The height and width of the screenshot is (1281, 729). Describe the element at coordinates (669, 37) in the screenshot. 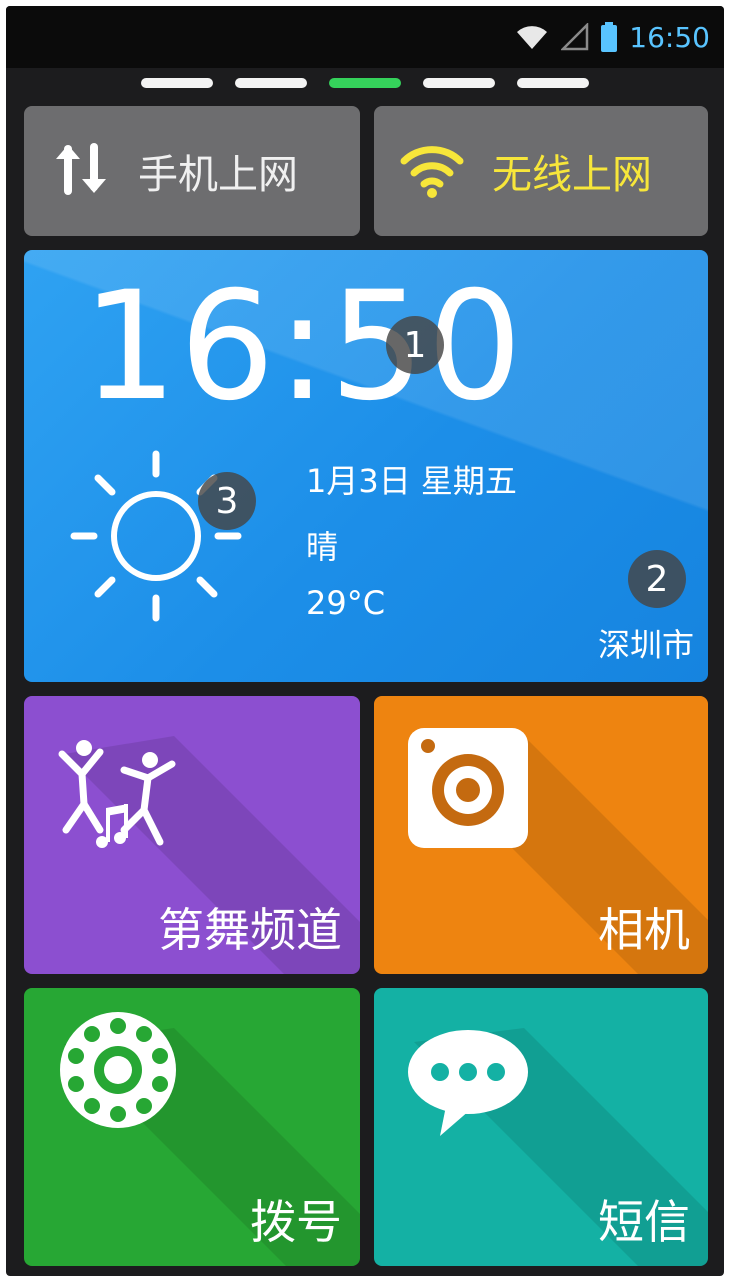

I see `status-time: 16:50` at that location.